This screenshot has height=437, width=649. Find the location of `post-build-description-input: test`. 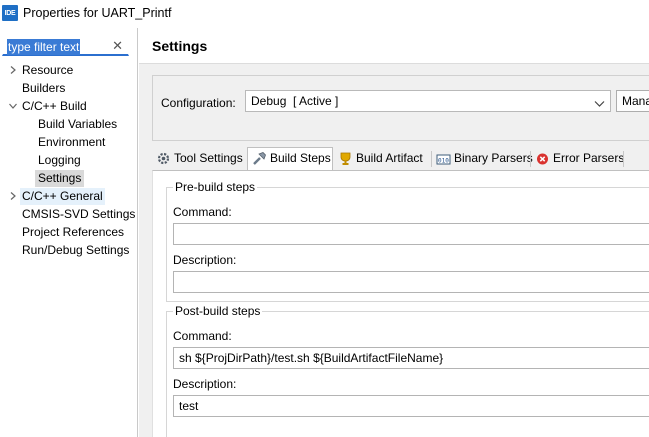

post-build-description-input: test is located at coordinates (411, 406).